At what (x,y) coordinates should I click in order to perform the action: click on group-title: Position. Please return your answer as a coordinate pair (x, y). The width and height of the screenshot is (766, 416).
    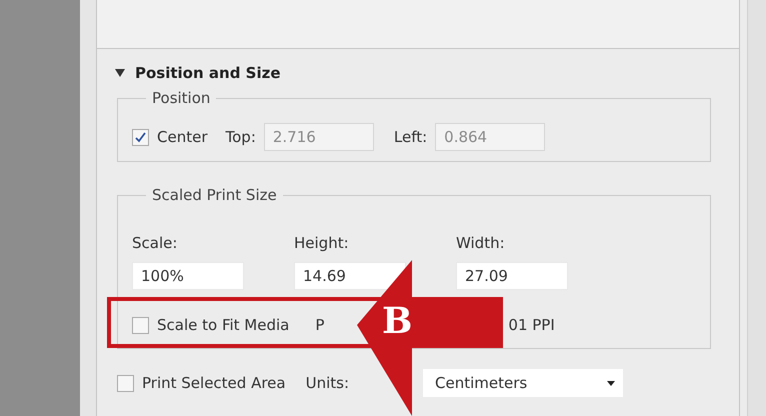
    Looking at the image, I should click on (181, 98).